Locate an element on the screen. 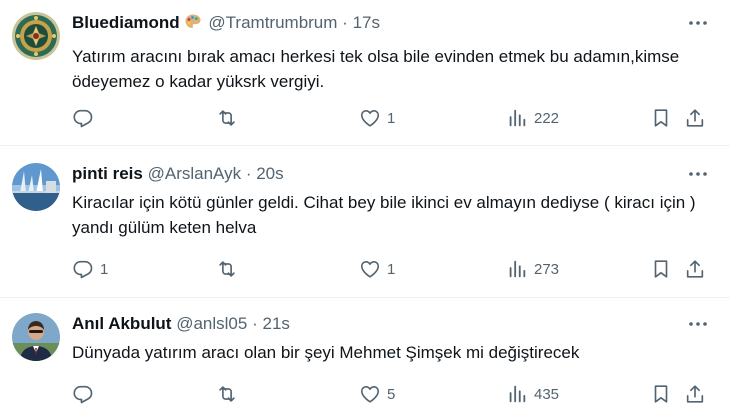 This screenshot has height=420, width=730. emblem-avatar-image is located at coordinates (36, 36).